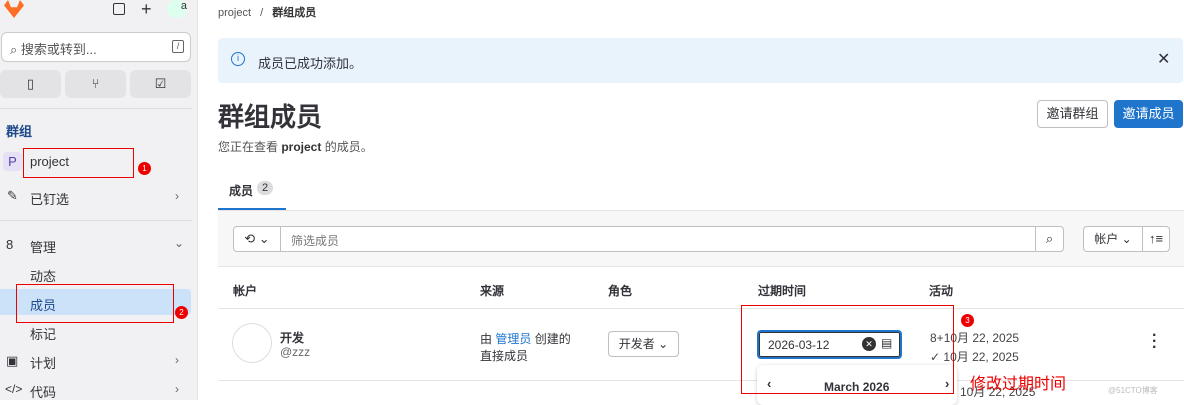  I want to click on sidebar-item-plan: 计划, so click(43, 362).